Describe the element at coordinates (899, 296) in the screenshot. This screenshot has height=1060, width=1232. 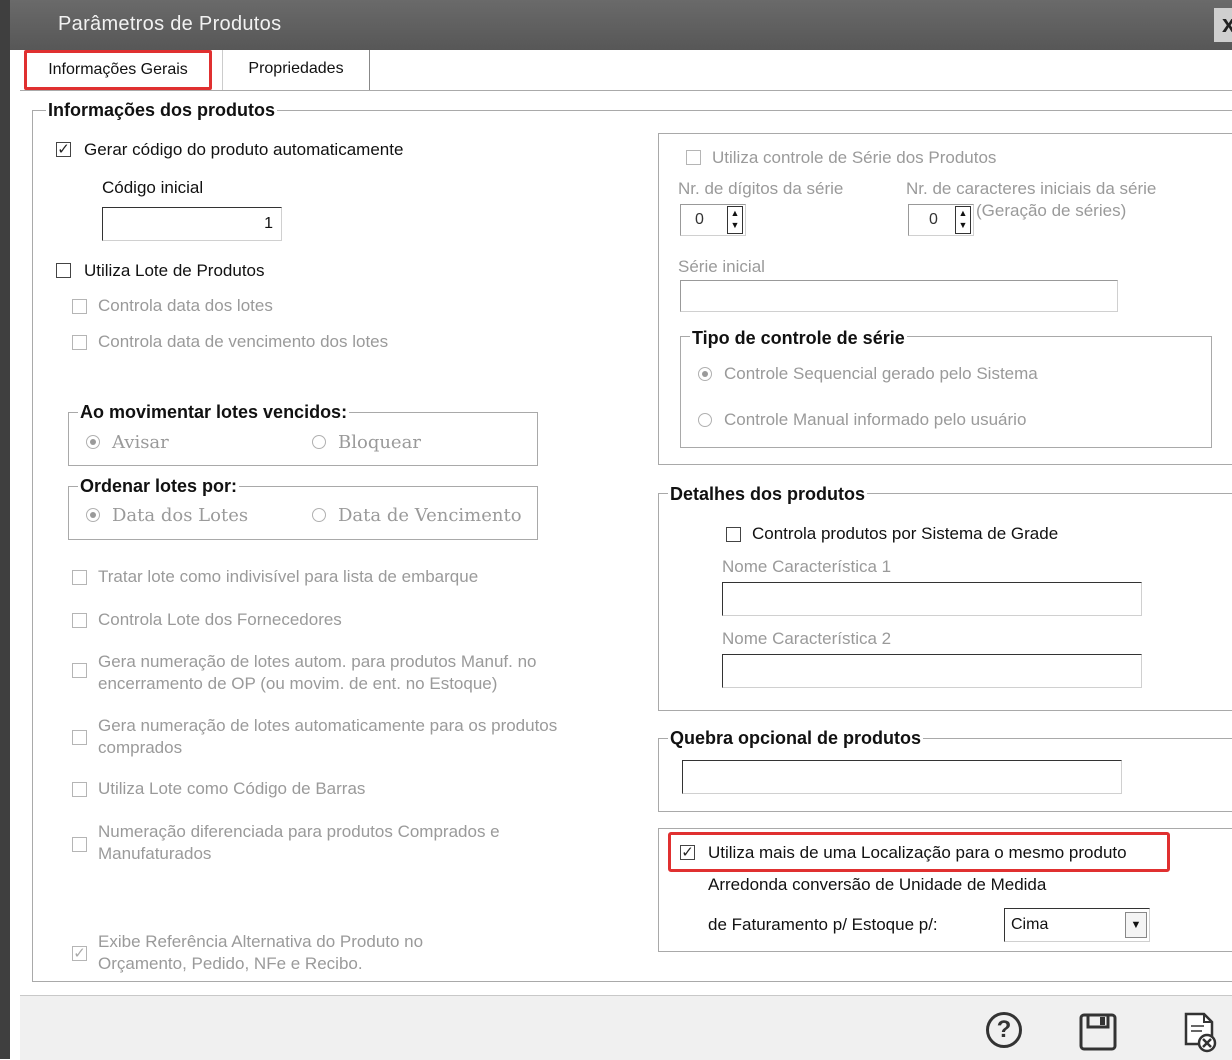
I see `serie-inicial-input` at that location.